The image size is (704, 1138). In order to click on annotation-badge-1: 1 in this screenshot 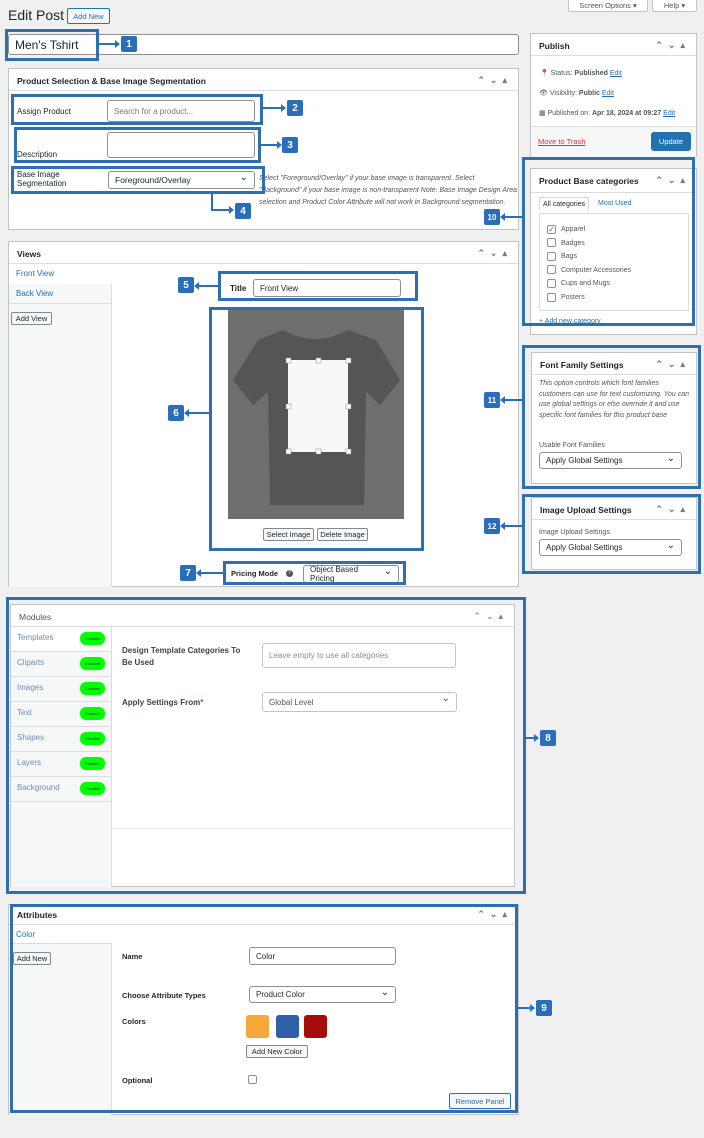, I will do `click(129, 44)`.